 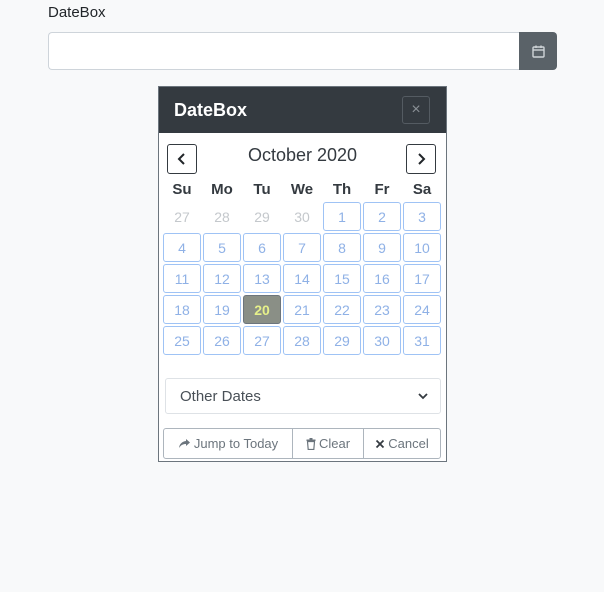 What do you see at coordinates (262, 216) in the screenshot?
I see `day-cell-outside-month: 29` at bounding box center [262, 216].